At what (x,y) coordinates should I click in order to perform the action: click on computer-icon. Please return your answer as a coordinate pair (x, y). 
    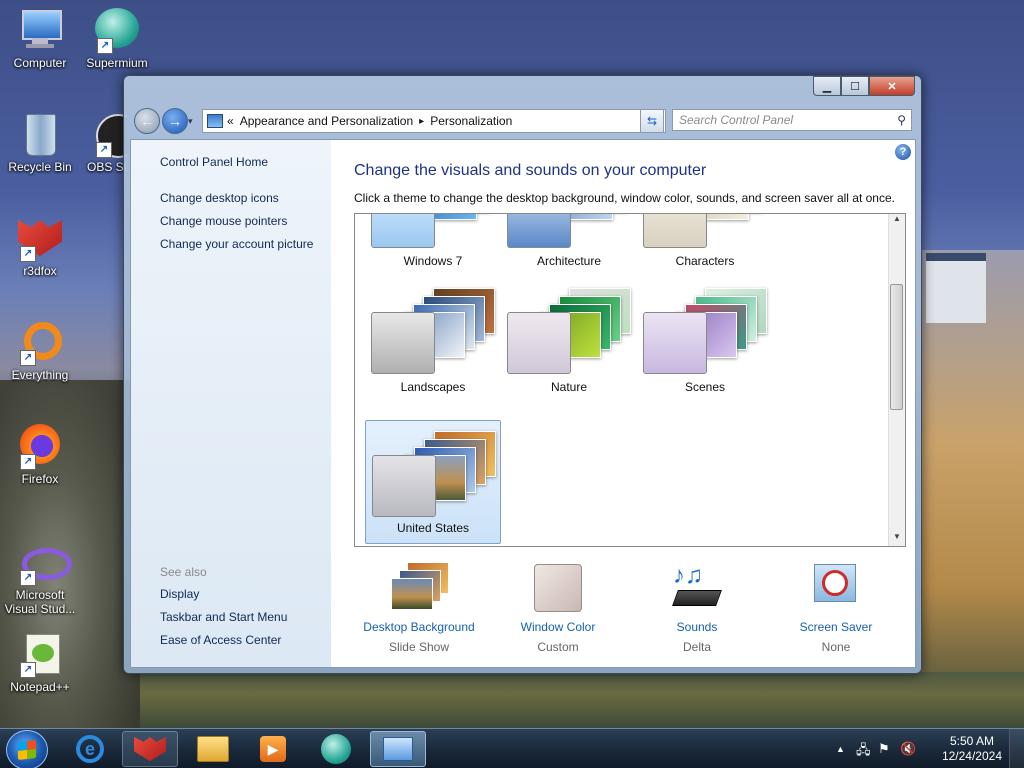
    Looking at the image, I should click on (40, 30).